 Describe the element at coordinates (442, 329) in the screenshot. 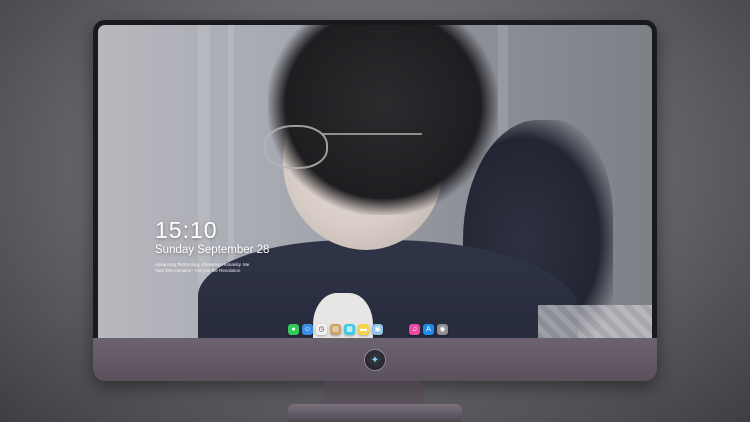

I see `camera-icon: ◉` at that location.